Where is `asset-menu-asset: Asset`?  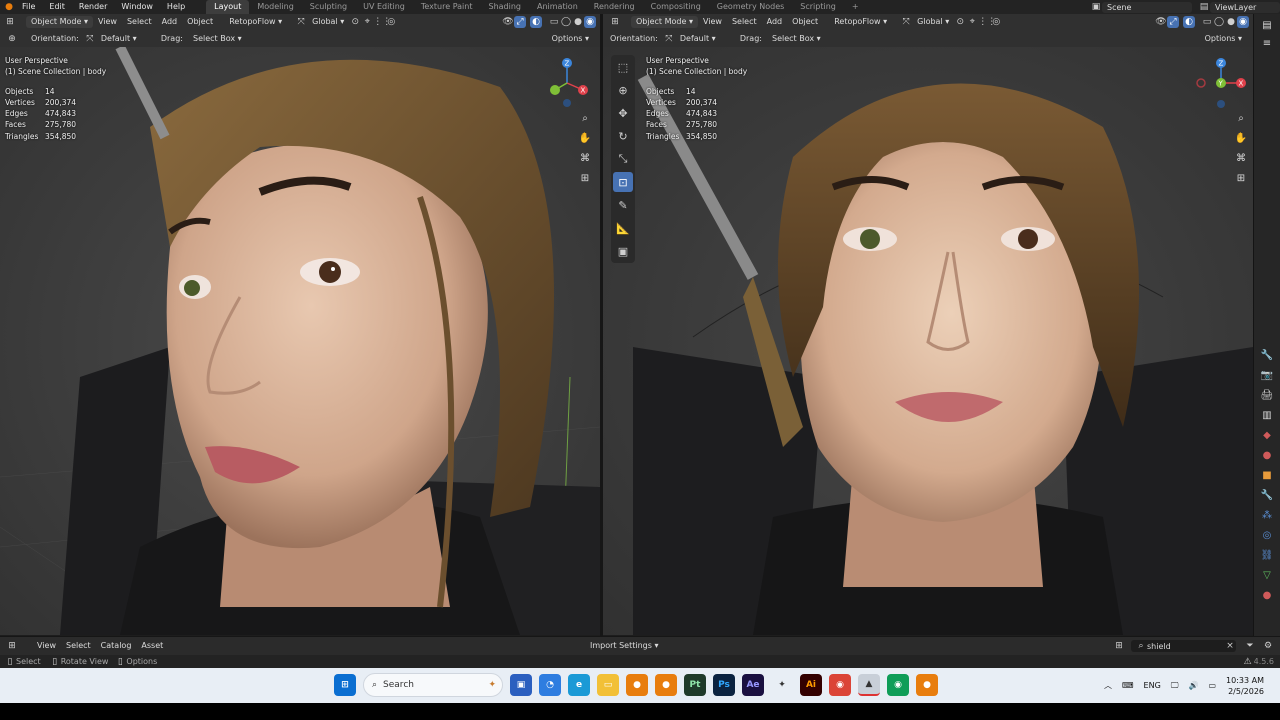 asset-menu-asset: Asset is located at coordinates (152, 646).